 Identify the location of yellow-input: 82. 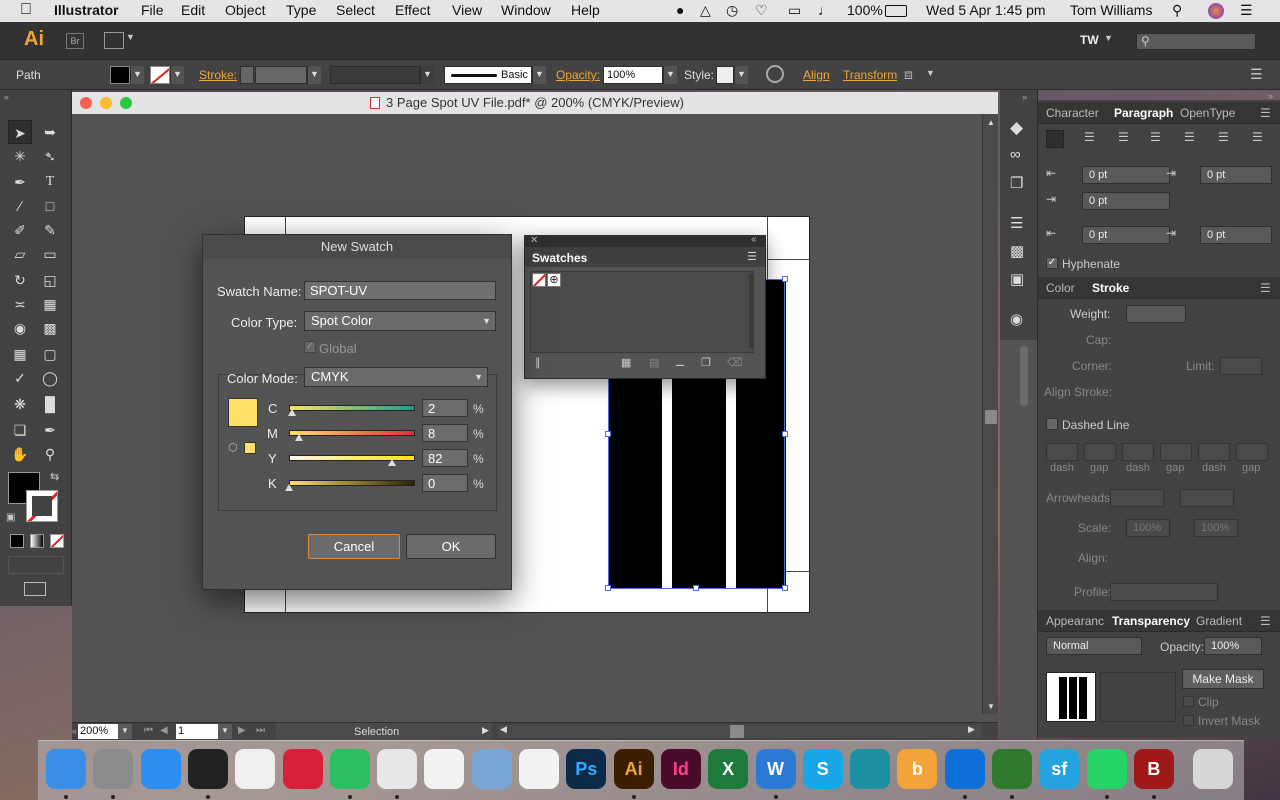
(445, 458).